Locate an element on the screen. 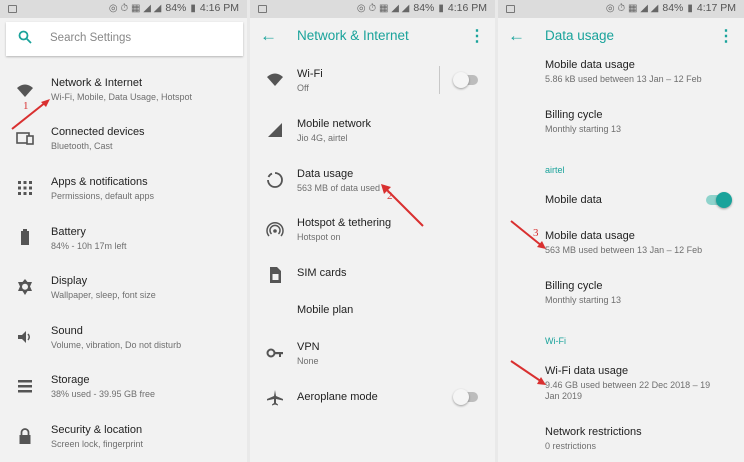 This screenshot has height=462, width=744. status-bar: ◎ ⏱ ▦ ◢ ◢ 84% ▮ 4:17 PM is located at coordinates (621, 9).